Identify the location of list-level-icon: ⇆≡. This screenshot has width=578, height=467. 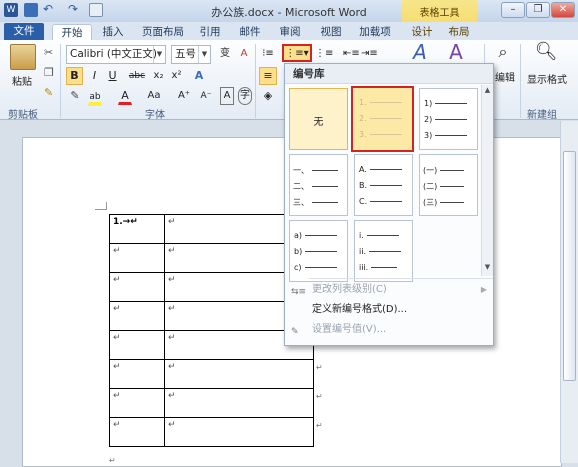
(299, 292).